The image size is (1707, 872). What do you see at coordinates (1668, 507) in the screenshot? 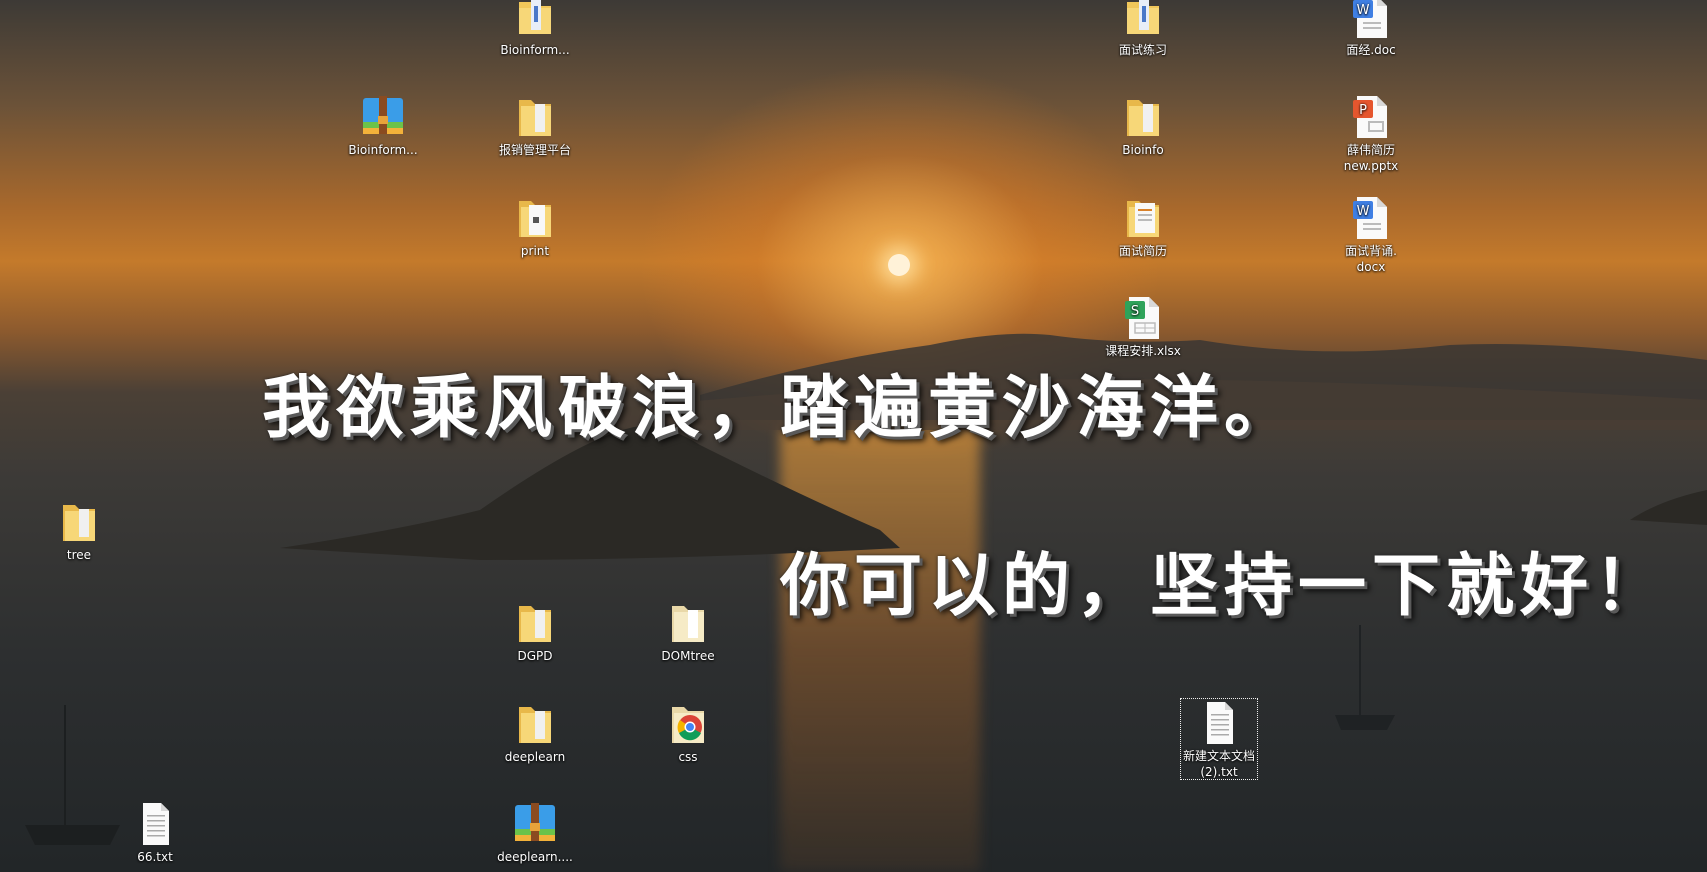
I see `small-island` at bounding box center [1668, 507].